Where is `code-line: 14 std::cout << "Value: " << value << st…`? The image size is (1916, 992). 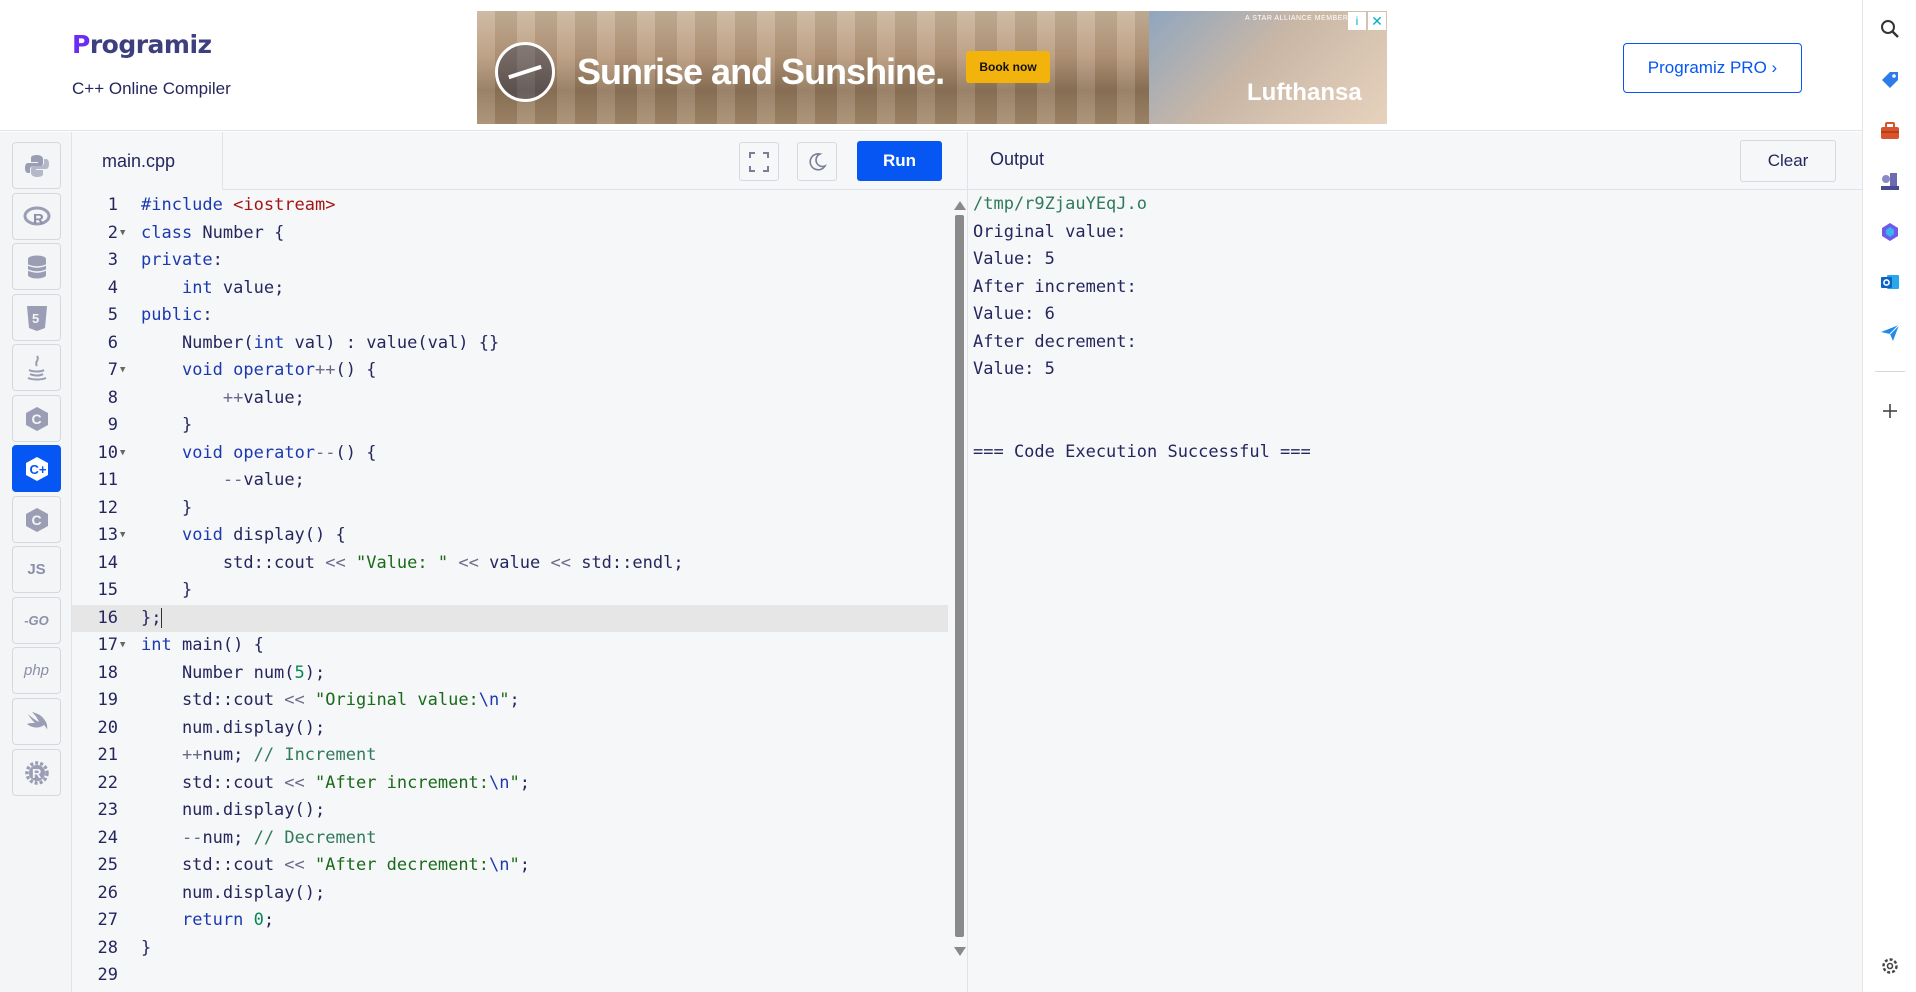
code-line: 14 std::cout << "Value: " << value << st… is located at coordinates (390, 562).